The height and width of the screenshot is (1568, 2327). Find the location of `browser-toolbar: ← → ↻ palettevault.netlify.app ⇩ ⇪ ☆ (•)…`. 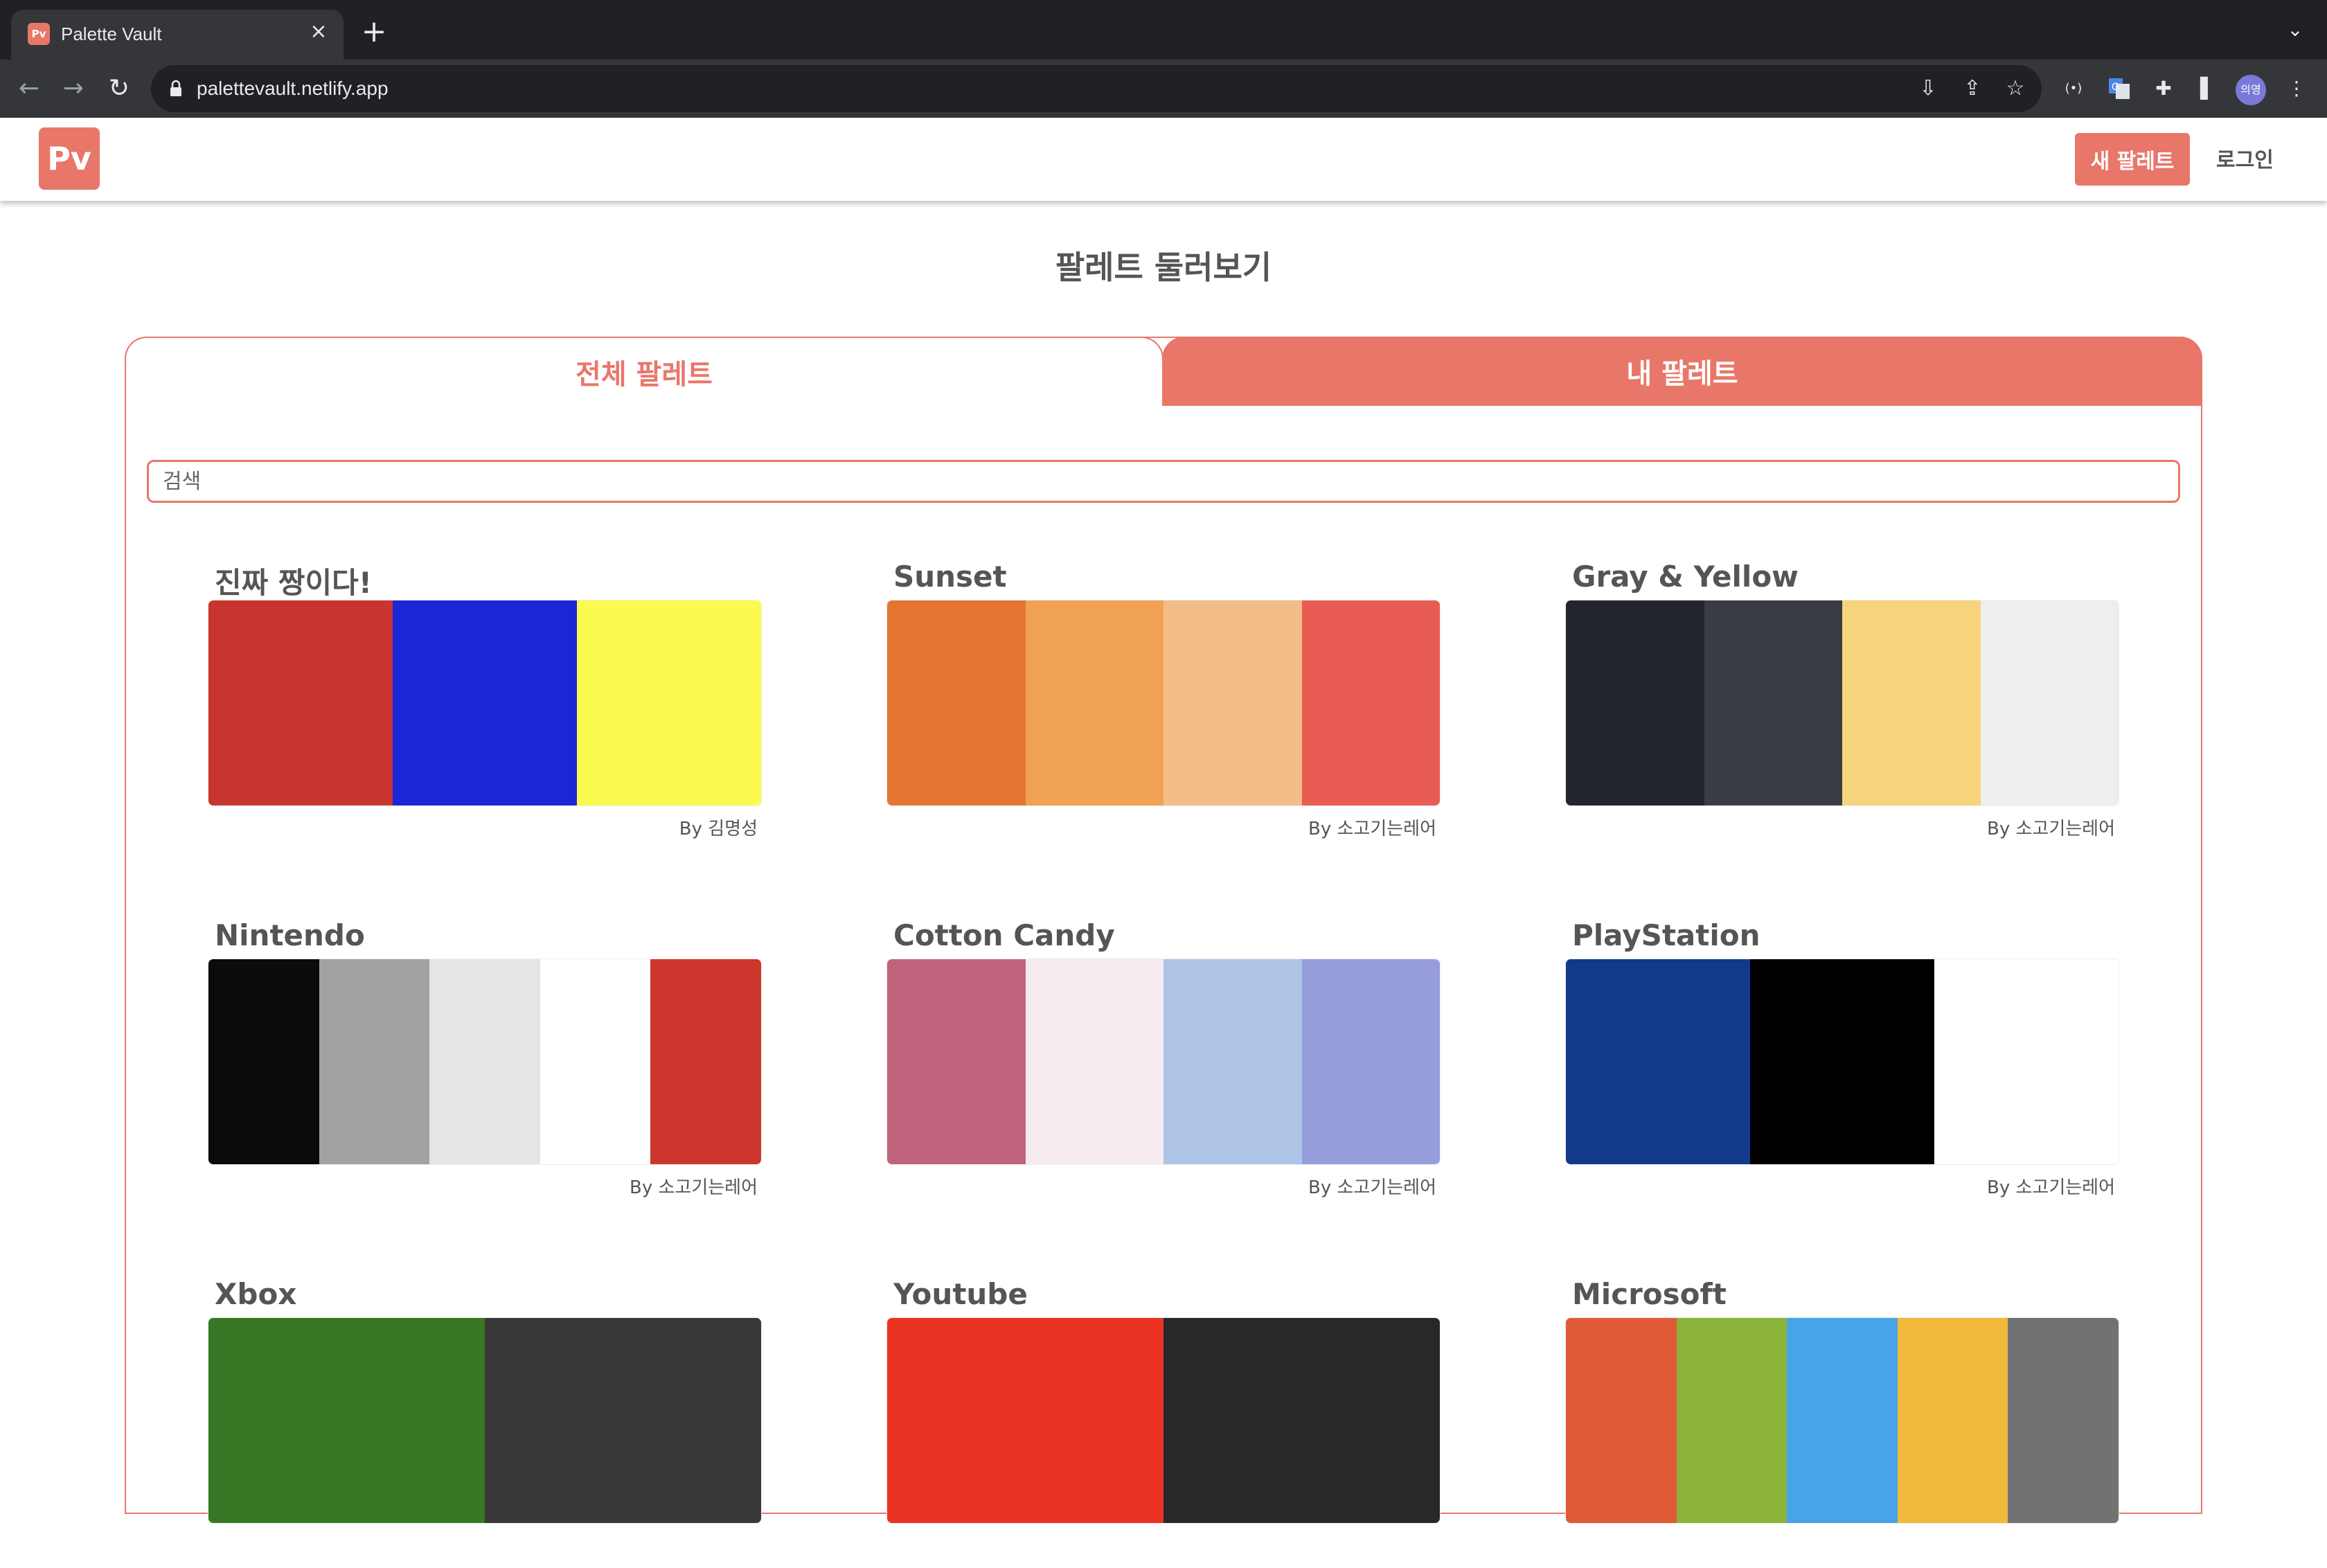

browser-toolbar: ← → ↻ palettevault.netlify.app ⇩ ⇪ ☆ (•)… is located at coordinates (1163, 89).